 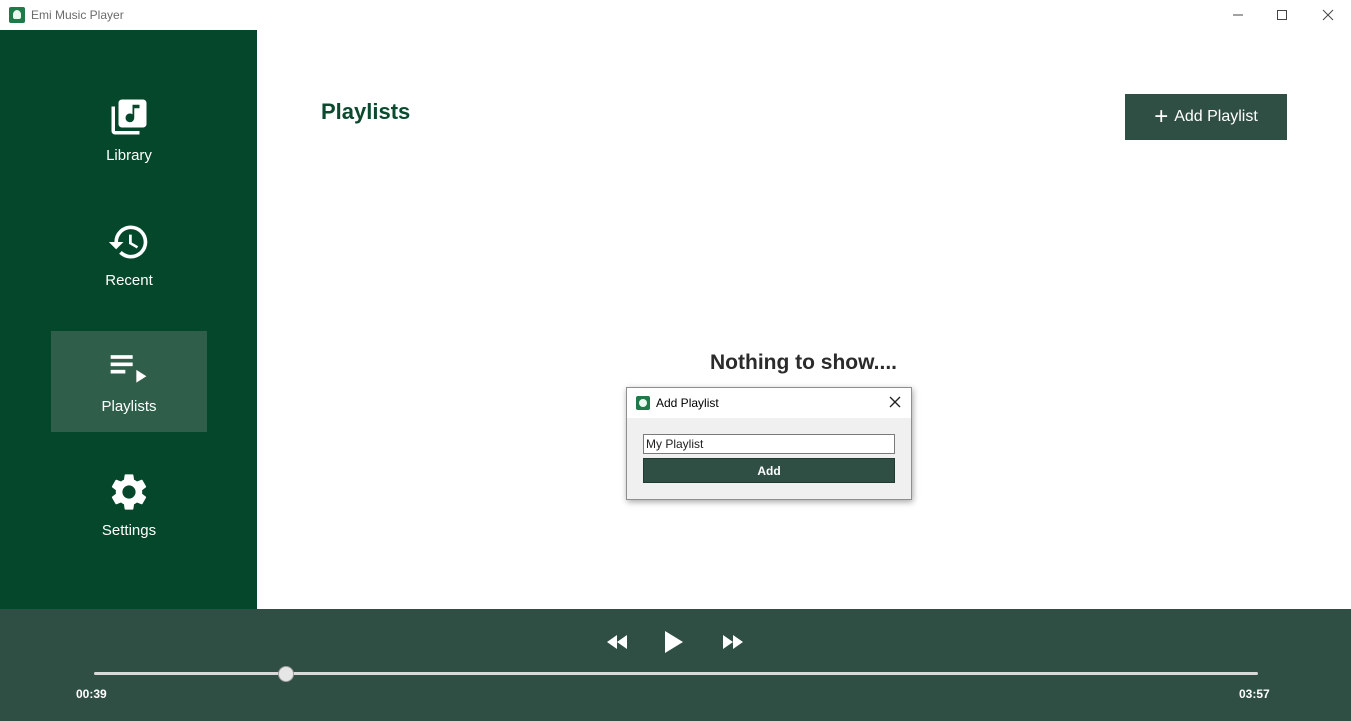 I want to click on sidebar-item-label: Playlists, so click(x=129, y=406).